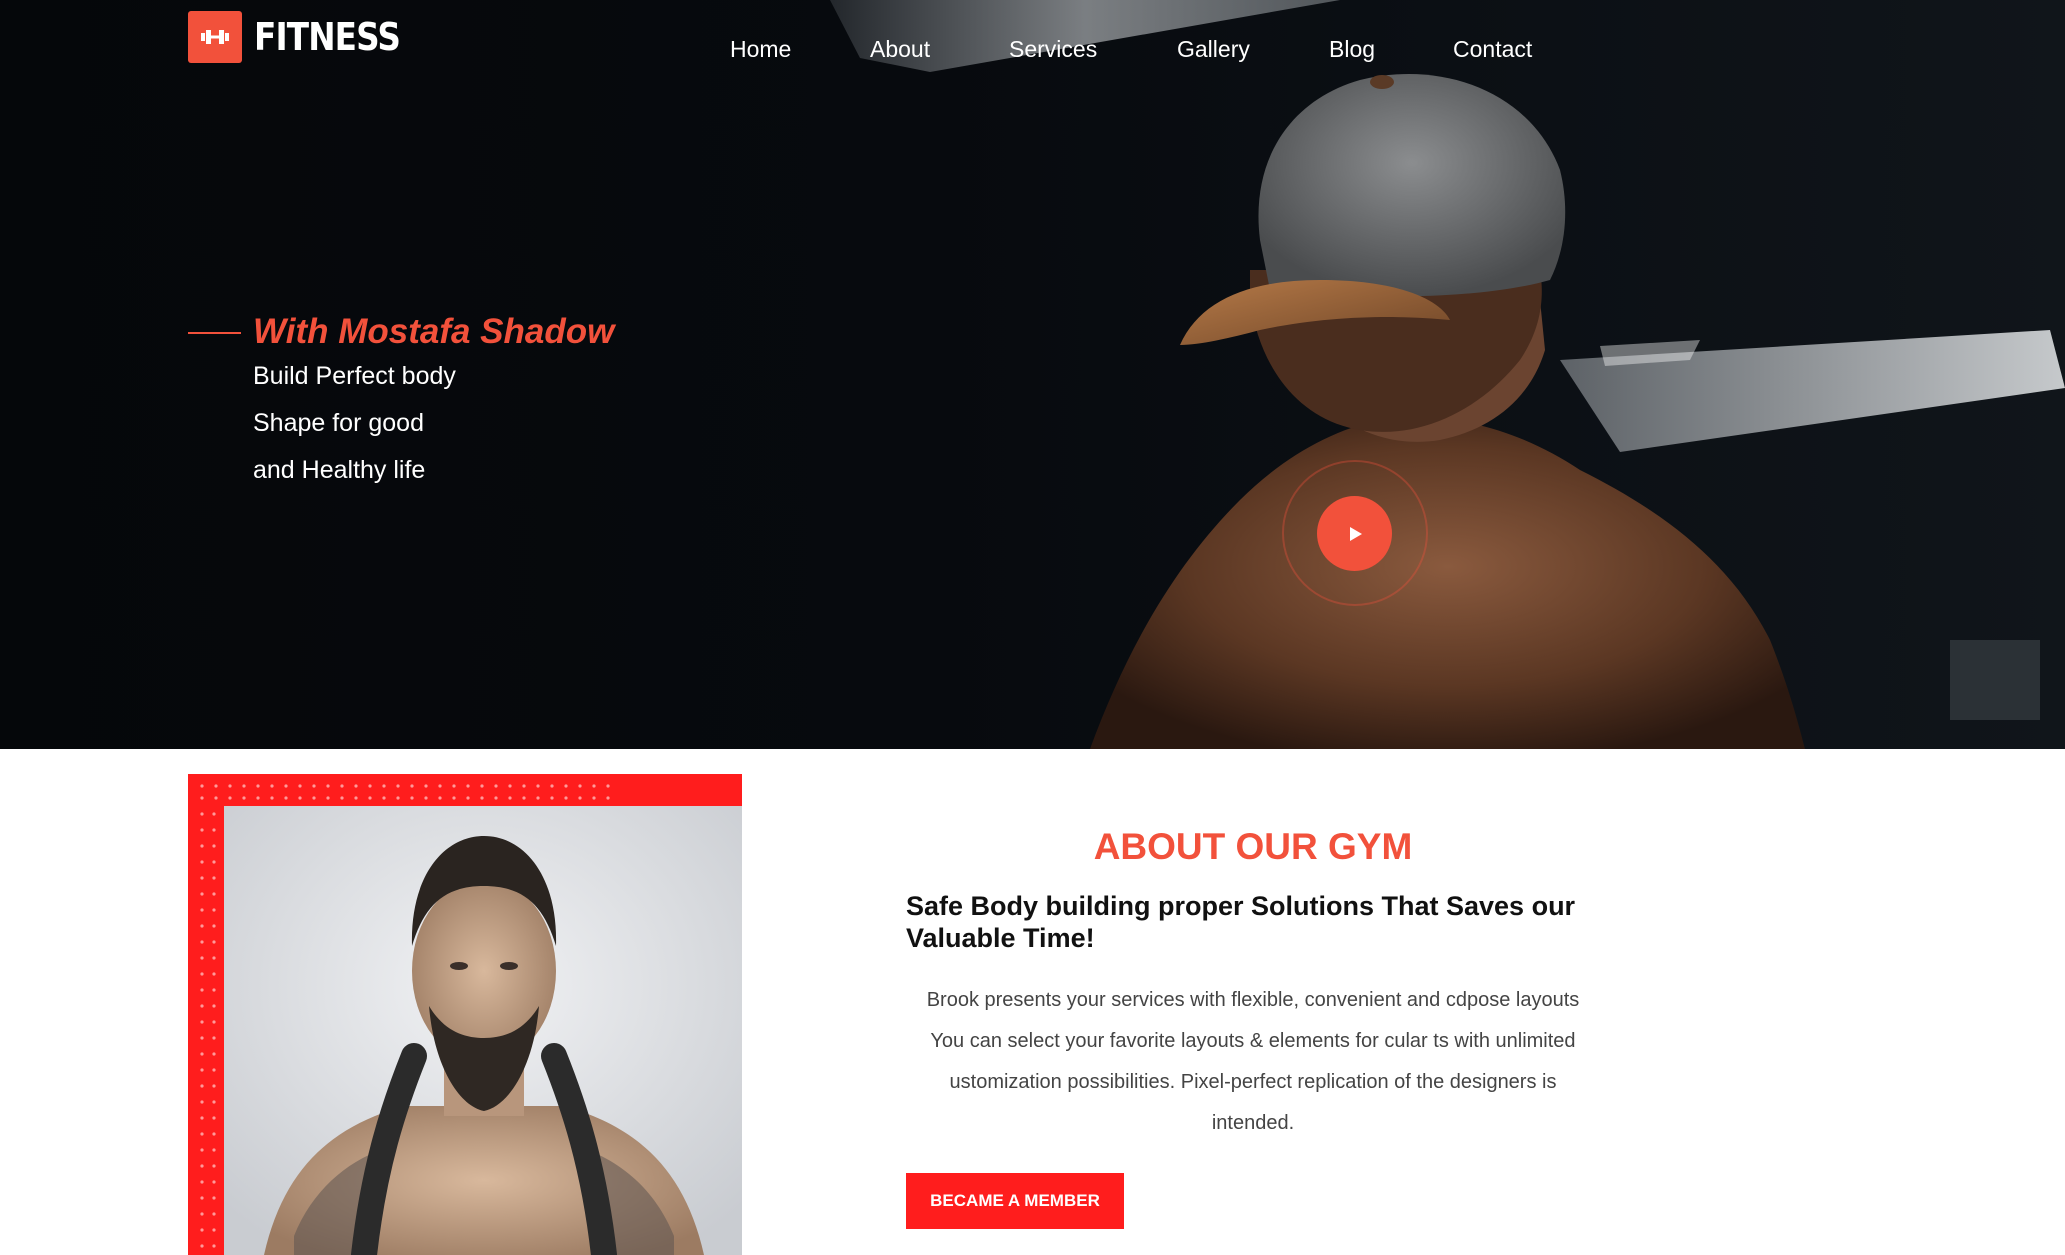  I want to click on nav-item-gallery: Gallery, so click(1213, 49).